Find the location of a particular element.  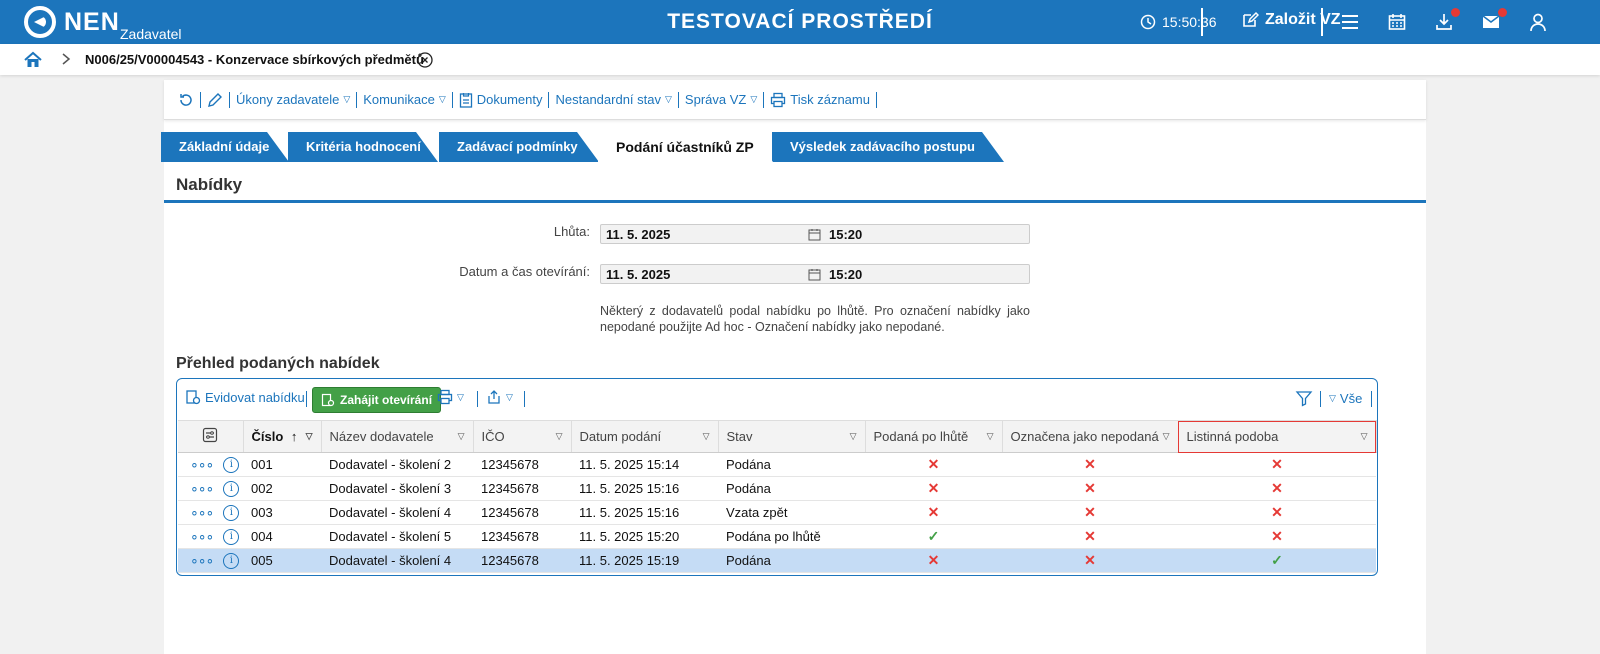

column-header-po-lhute: Podaná po lhůtě ▽ is located at coordinates (934, 436).